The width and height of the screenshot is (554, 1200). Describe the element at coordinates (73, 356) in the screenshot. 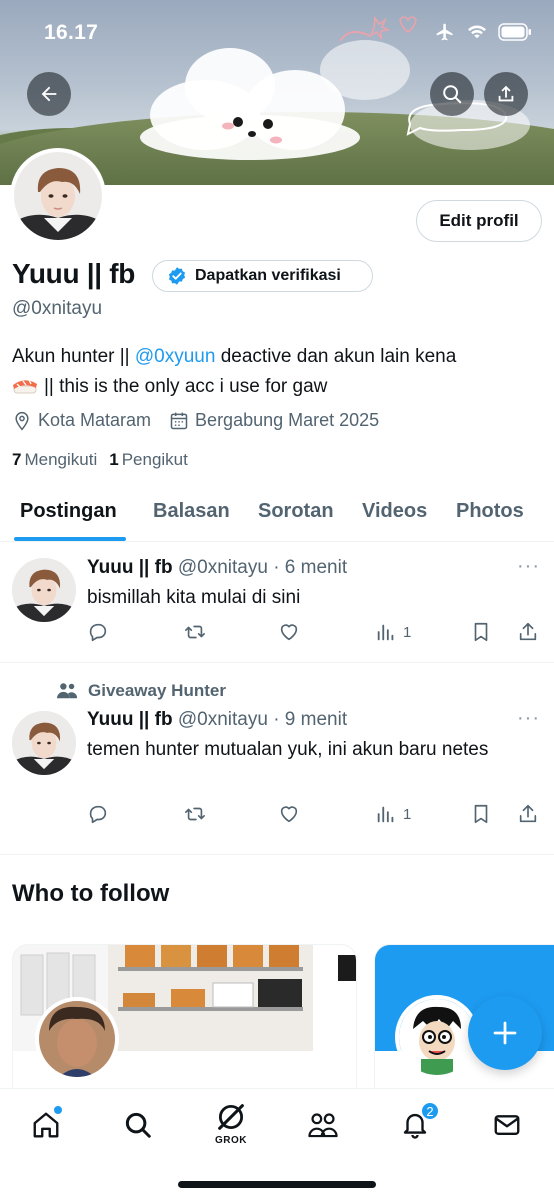

I see `bio-text: Akun hunter ||` at that location.